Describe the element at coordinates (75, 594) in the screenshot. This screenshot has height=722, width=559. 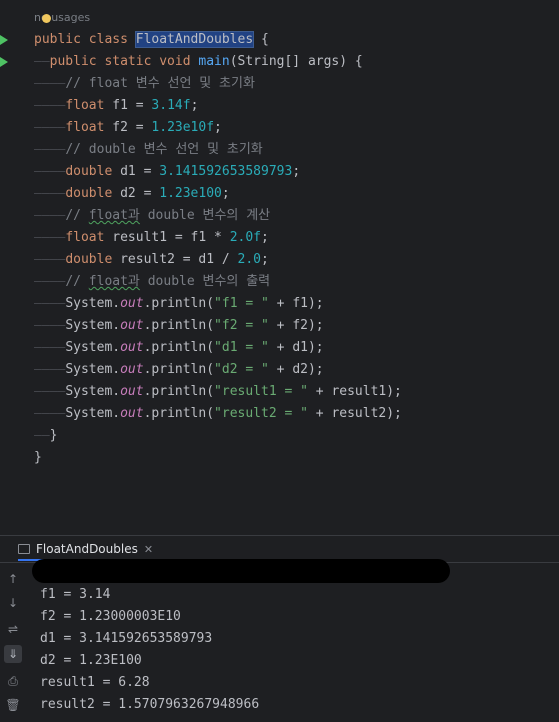
I see `console-line: f1 = 3.14` at that location.